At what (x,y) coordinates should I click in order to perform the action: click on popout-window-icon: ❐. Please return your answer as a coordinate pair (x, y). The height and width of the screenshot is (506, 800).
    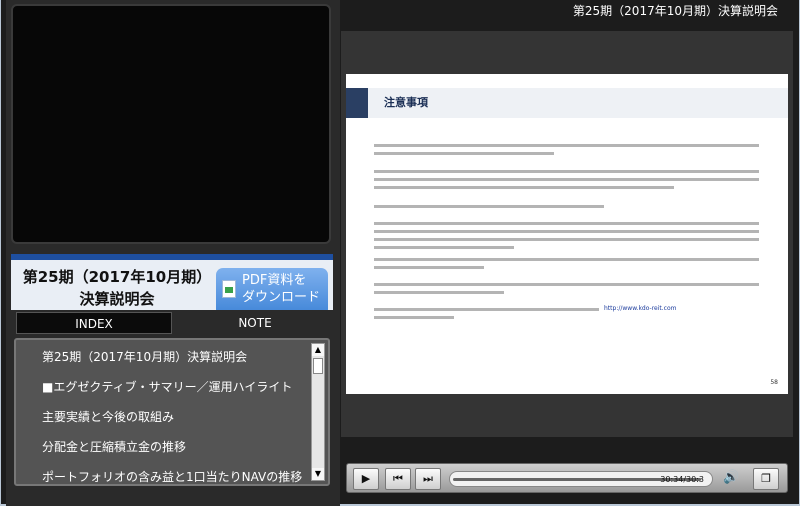
    Looking at the image, I should click on (766, 479).